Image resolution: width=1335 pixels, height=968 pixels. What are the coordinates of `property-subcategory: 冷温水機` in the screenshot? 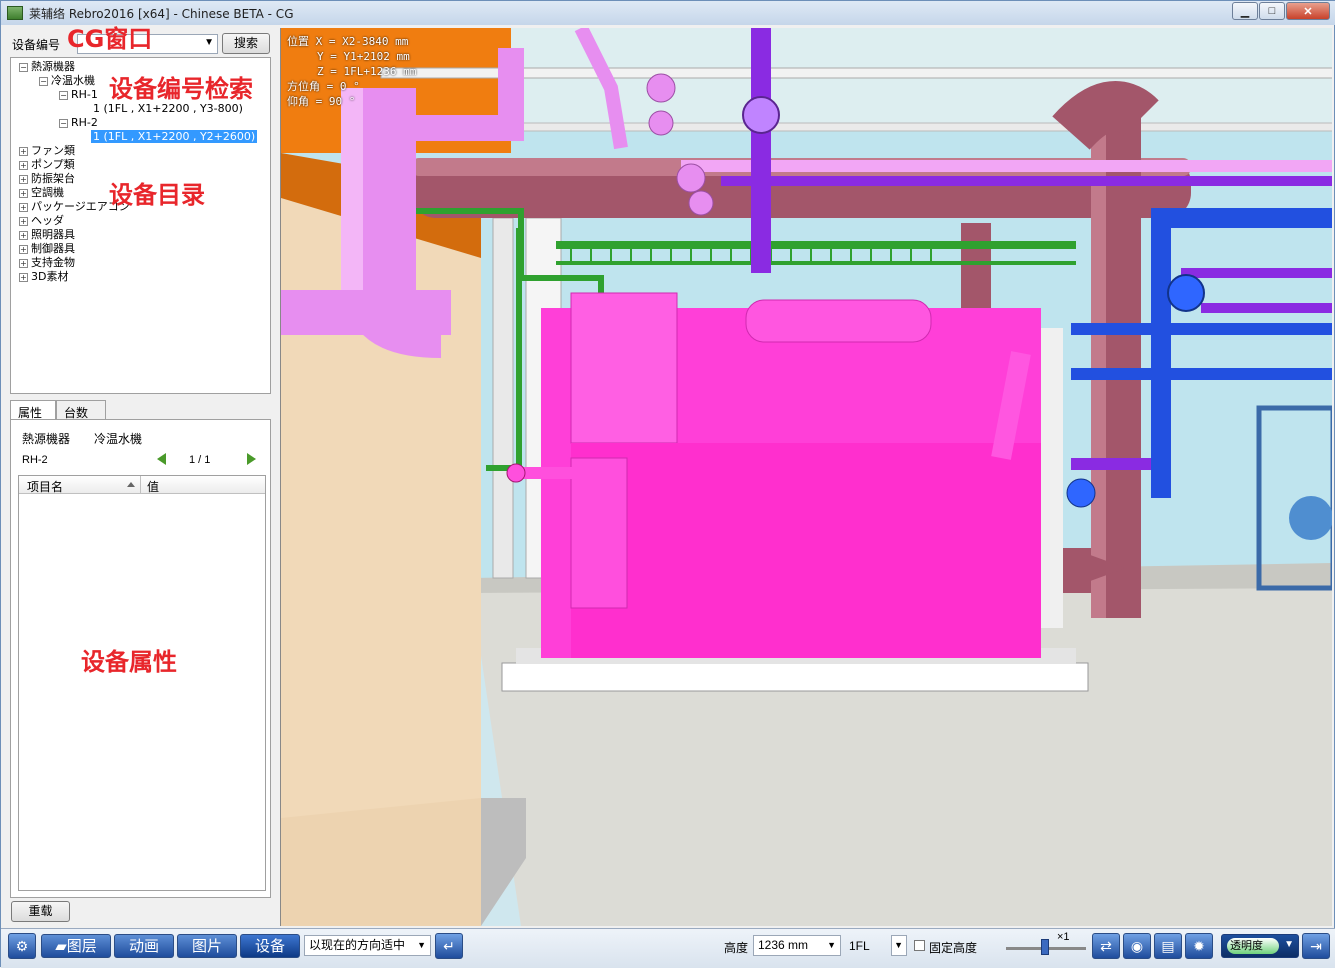 It's located at (118, 439).